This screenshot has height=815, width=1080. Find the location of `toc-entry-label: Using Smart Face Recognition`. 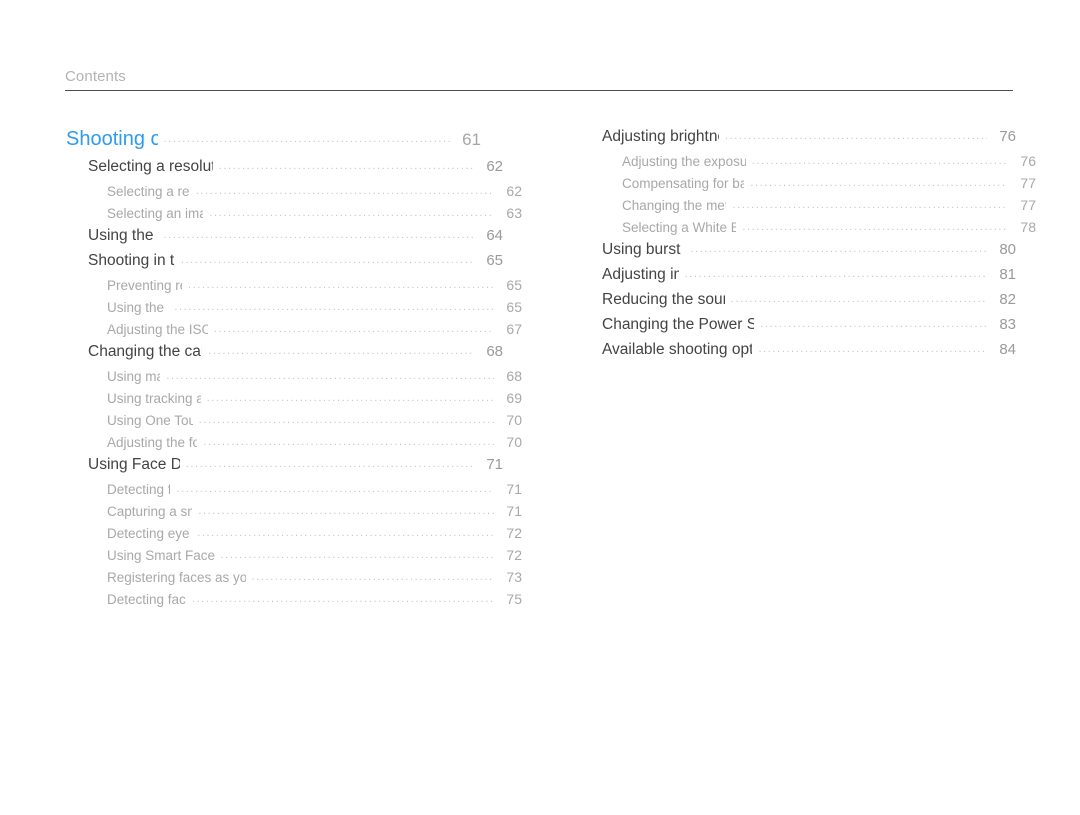

toc-entry-label: Using Smart Face Recognition is located at coordinates (161, 555).